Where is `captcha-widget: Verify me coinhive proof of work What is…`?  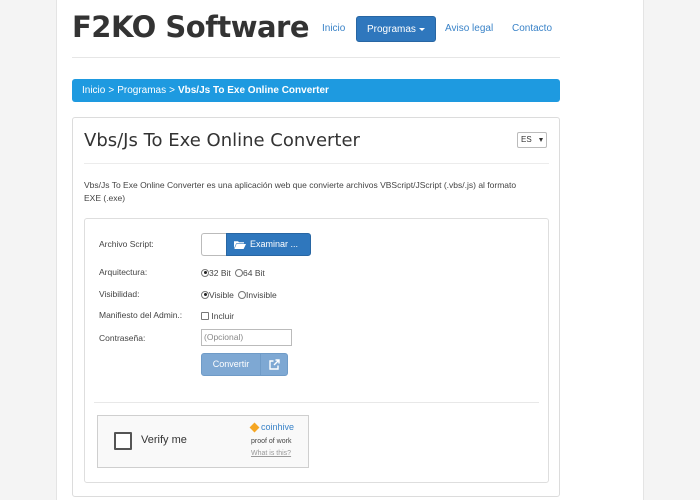
captcha-widget: Verify me coinhive proof of work What is… is located at coordinates (203, 441).